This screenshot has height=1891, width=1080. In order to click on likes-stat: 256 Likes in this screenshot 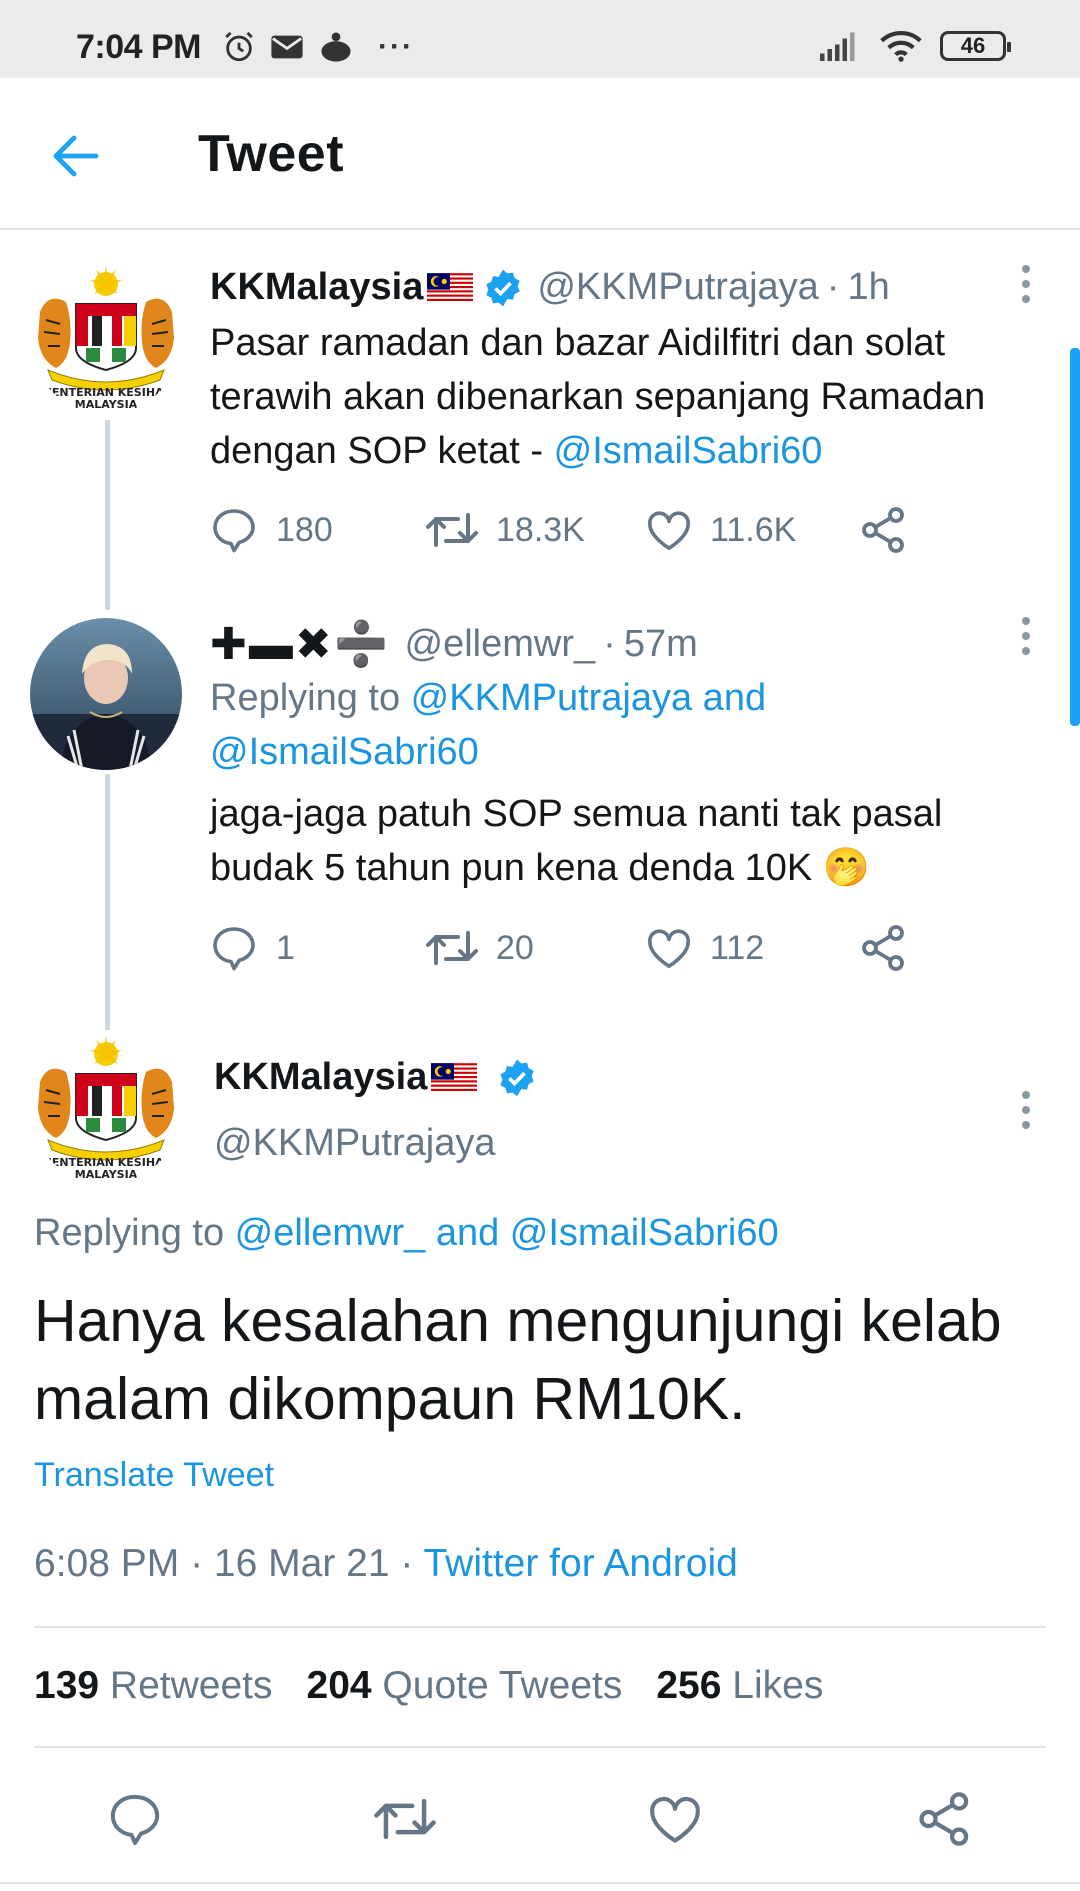, I will do `click(739, 1686)`.